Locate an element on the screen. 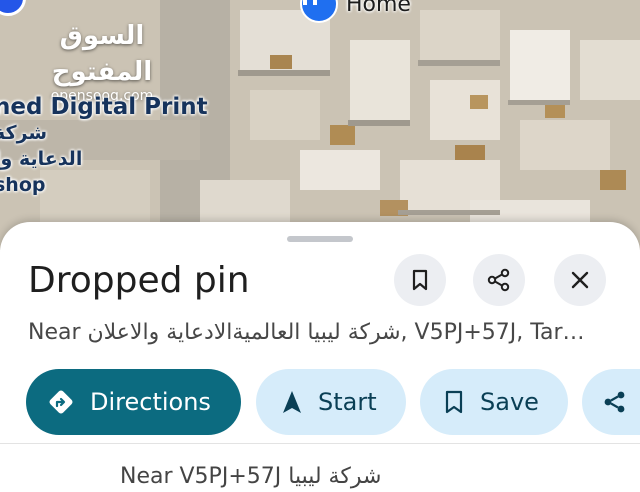  home-marker: Home is located at coordinates (355, 11).